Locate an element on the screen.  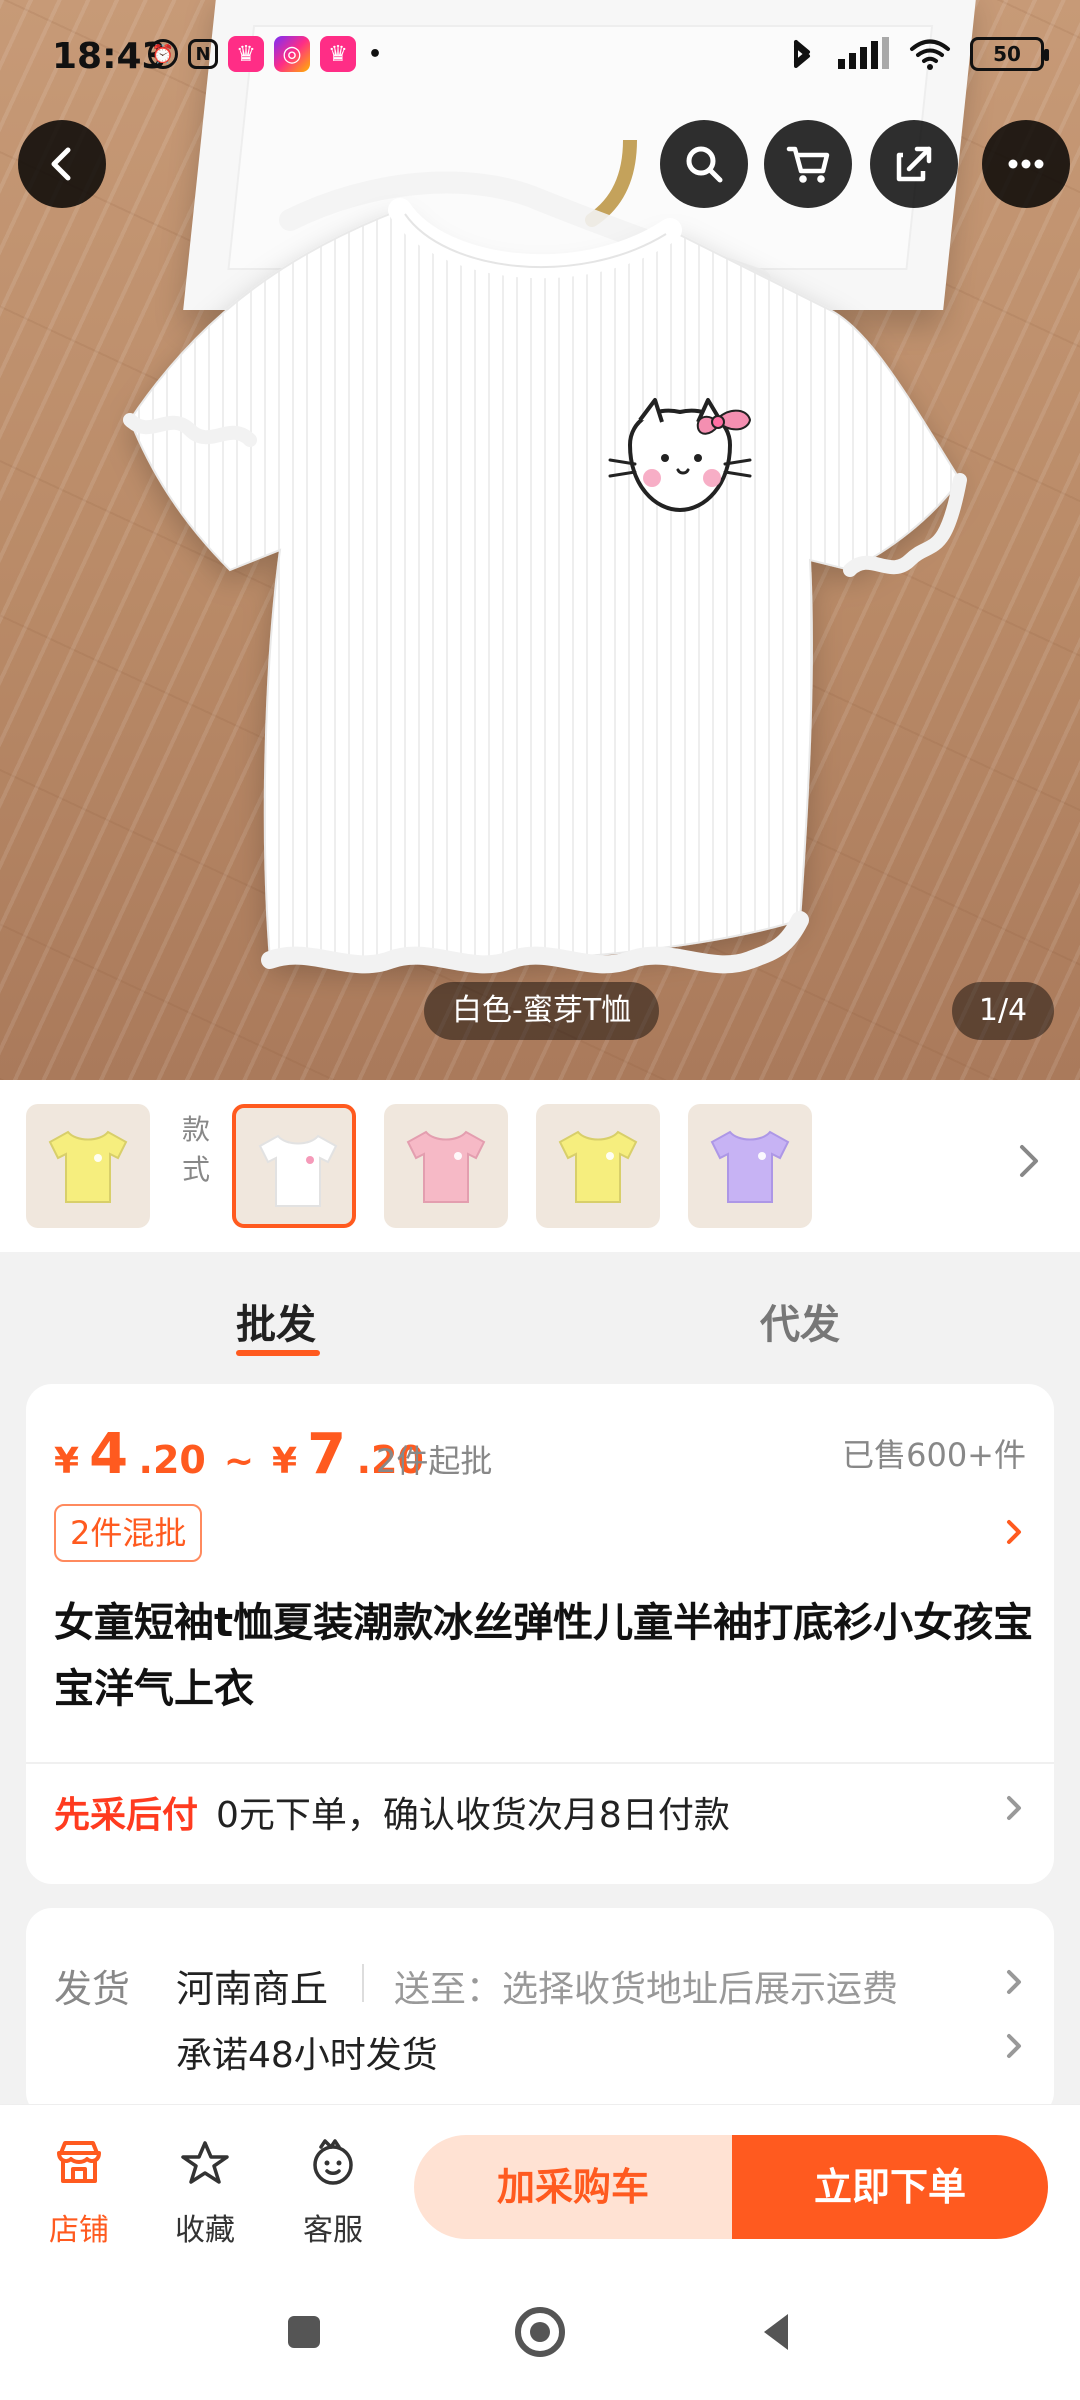
search-icon is located at coordinates (704, 164).